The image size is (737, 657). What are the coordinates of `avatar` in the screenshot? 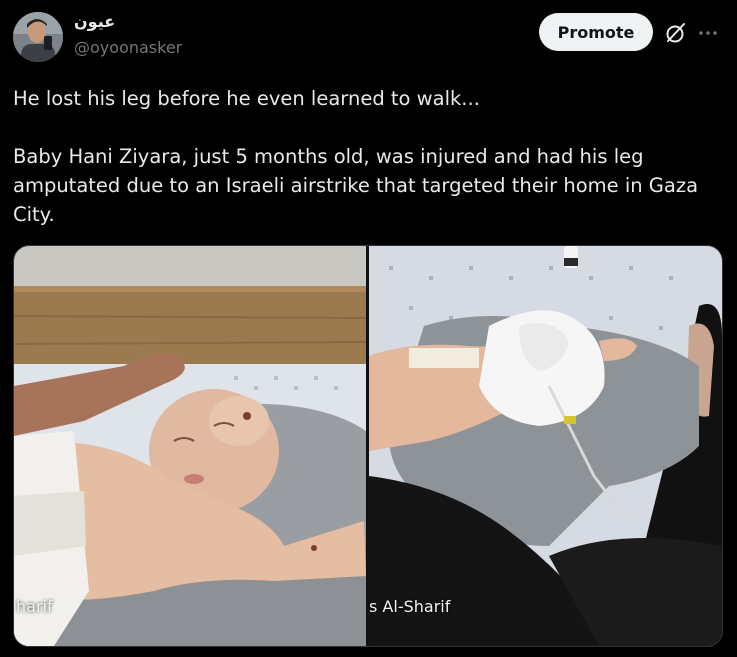 It's located at (38, 37).